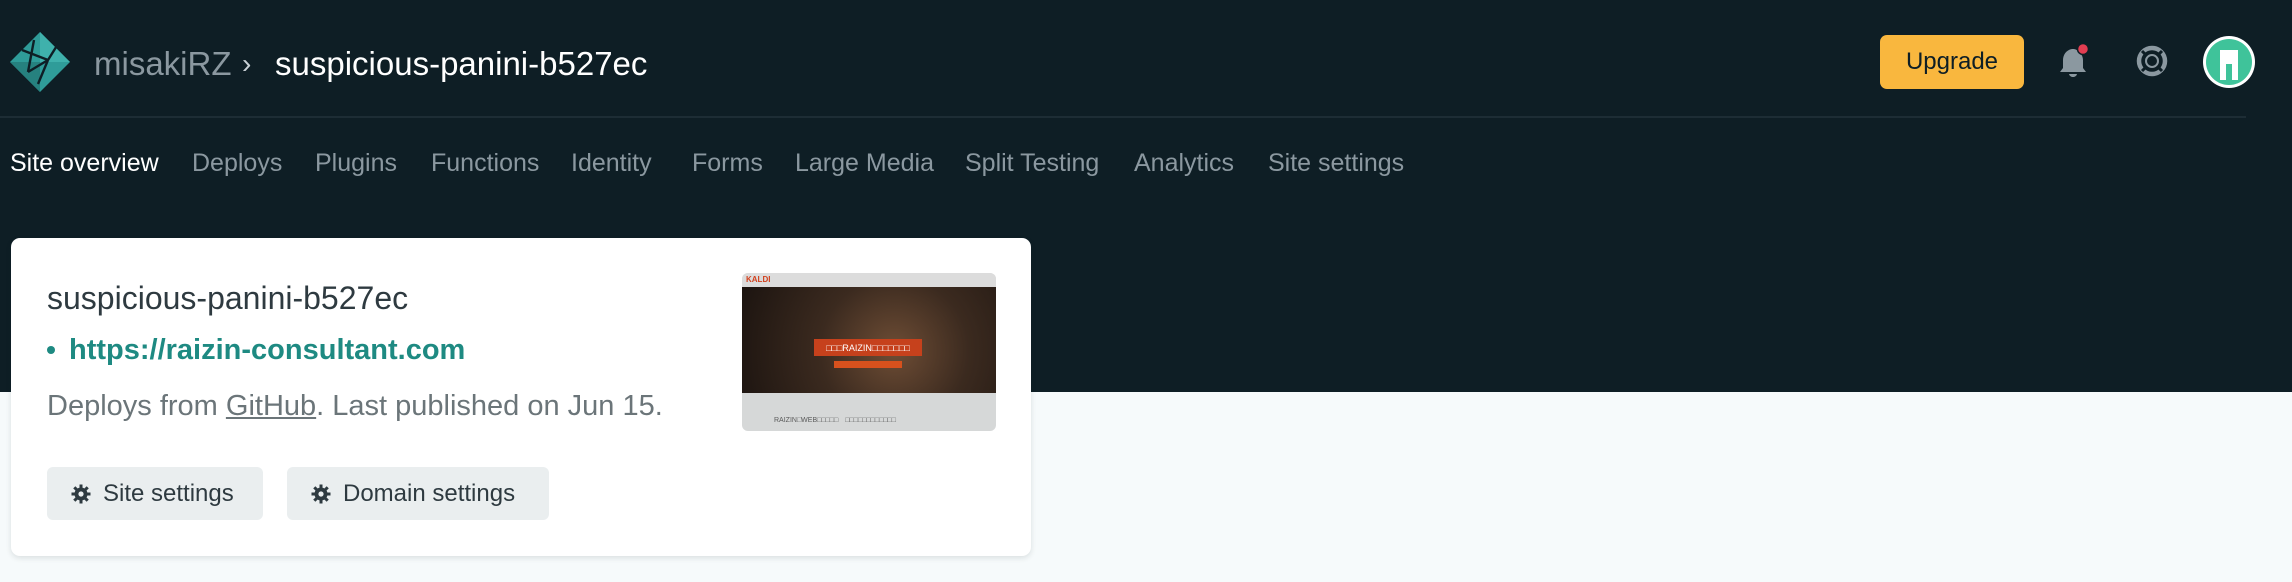  What do you see at coordinates (429, 493) in the screenshot?
I see `domain-settings-label: Domain settings` at bounding box center [429, 493].